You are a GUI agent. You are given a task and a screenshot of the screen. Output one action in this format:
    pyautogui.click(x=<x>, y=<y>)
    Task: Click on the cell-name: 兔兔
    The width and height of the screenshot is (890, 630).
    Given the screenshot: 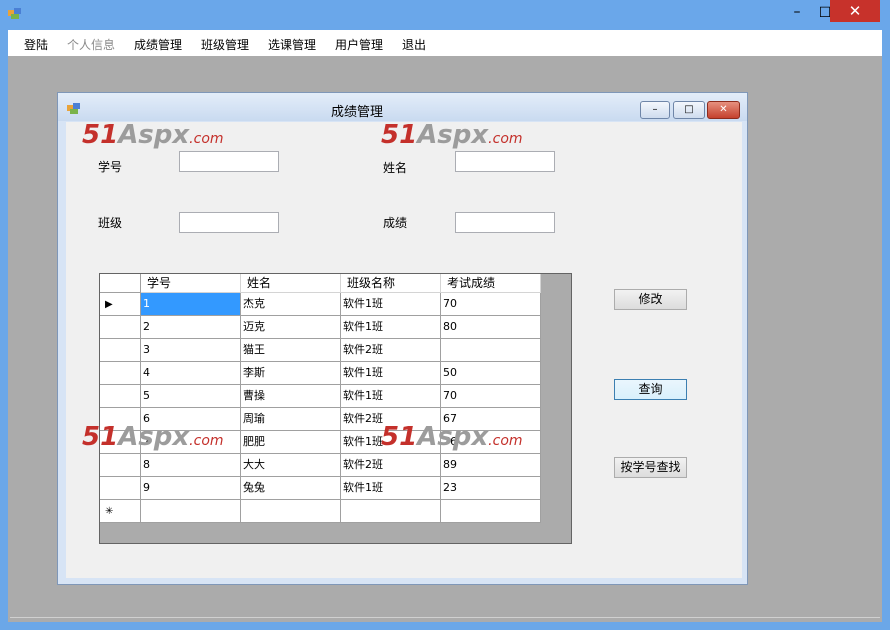 What is the action you would take?
    pyautogui.click(x=291, y=488)
    